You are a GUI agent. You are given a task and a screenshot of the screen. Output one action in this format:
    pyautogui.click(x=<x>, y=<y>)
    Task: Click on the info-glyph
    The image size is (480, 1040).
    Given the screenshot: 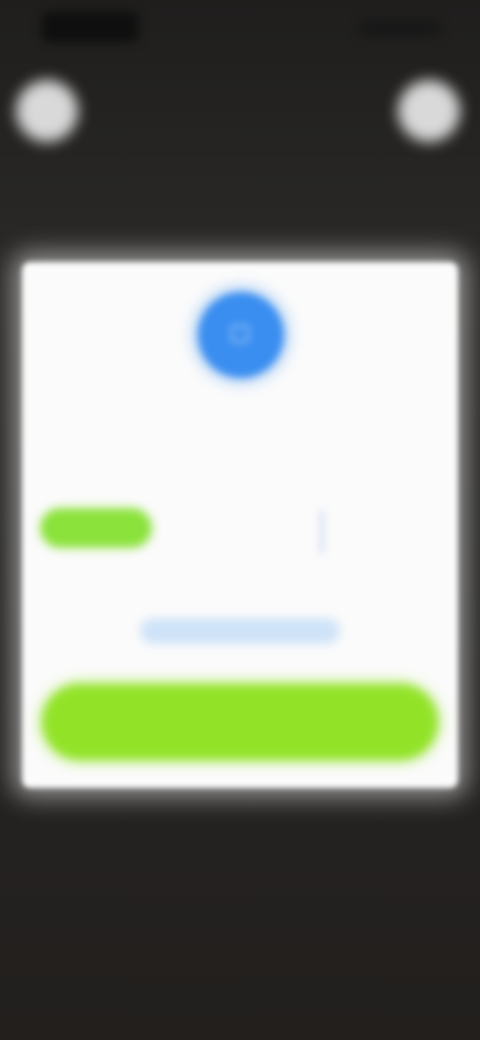 What is the action you would take?
    pyautogui.click(x=240, y=334)
    